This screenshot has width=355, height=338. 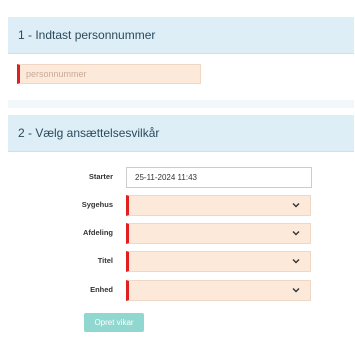 I want to click on afdeling-label: Afdeling, so click(x=98, y=232).